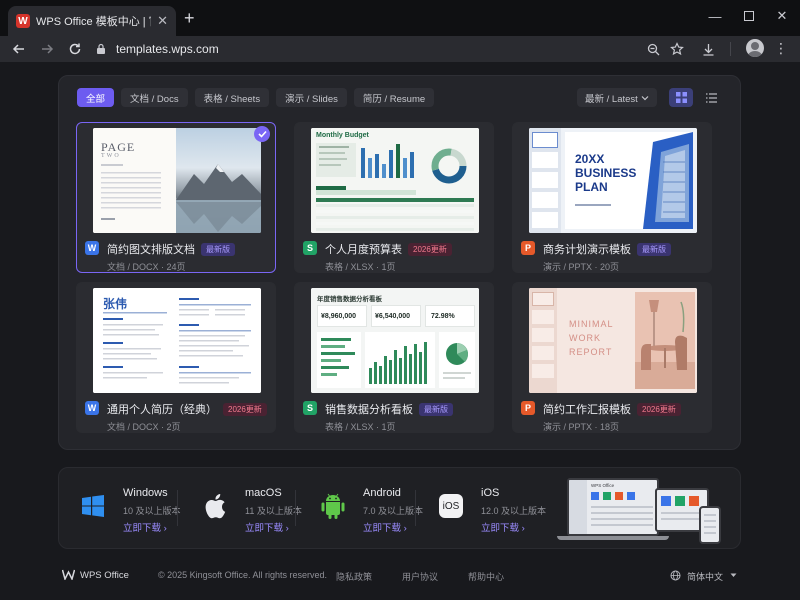  I want to click on language-selector: 简体中文, so click(705, 576).